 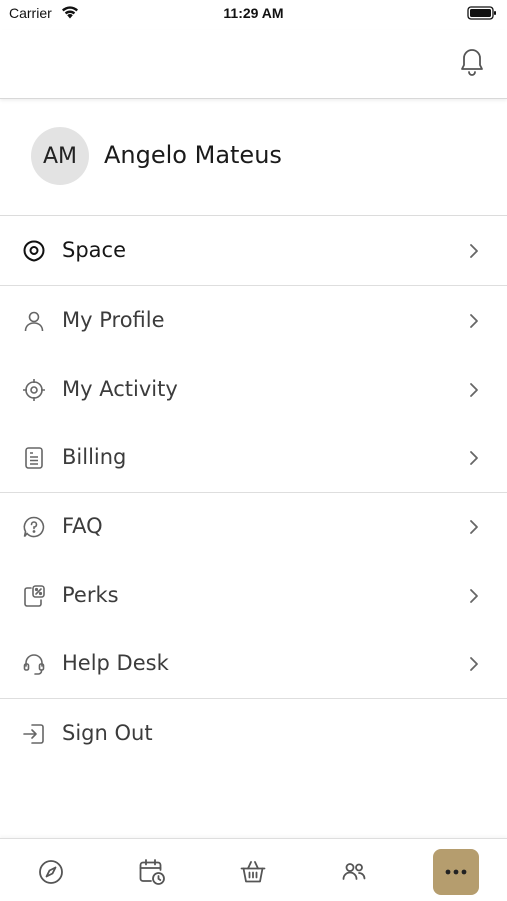 I want to click on profile-section: AM Angelo Mateus, so click(x=253, y=158).